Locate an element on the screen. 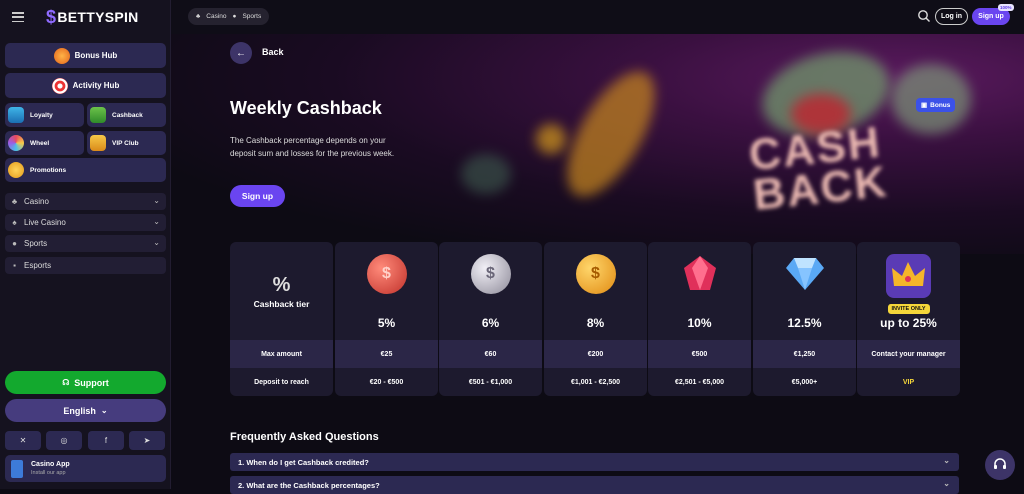 Image resolution: width=1024 pixels, height=494 pixels. login-button: Log in is located at coordinates (951, 16).